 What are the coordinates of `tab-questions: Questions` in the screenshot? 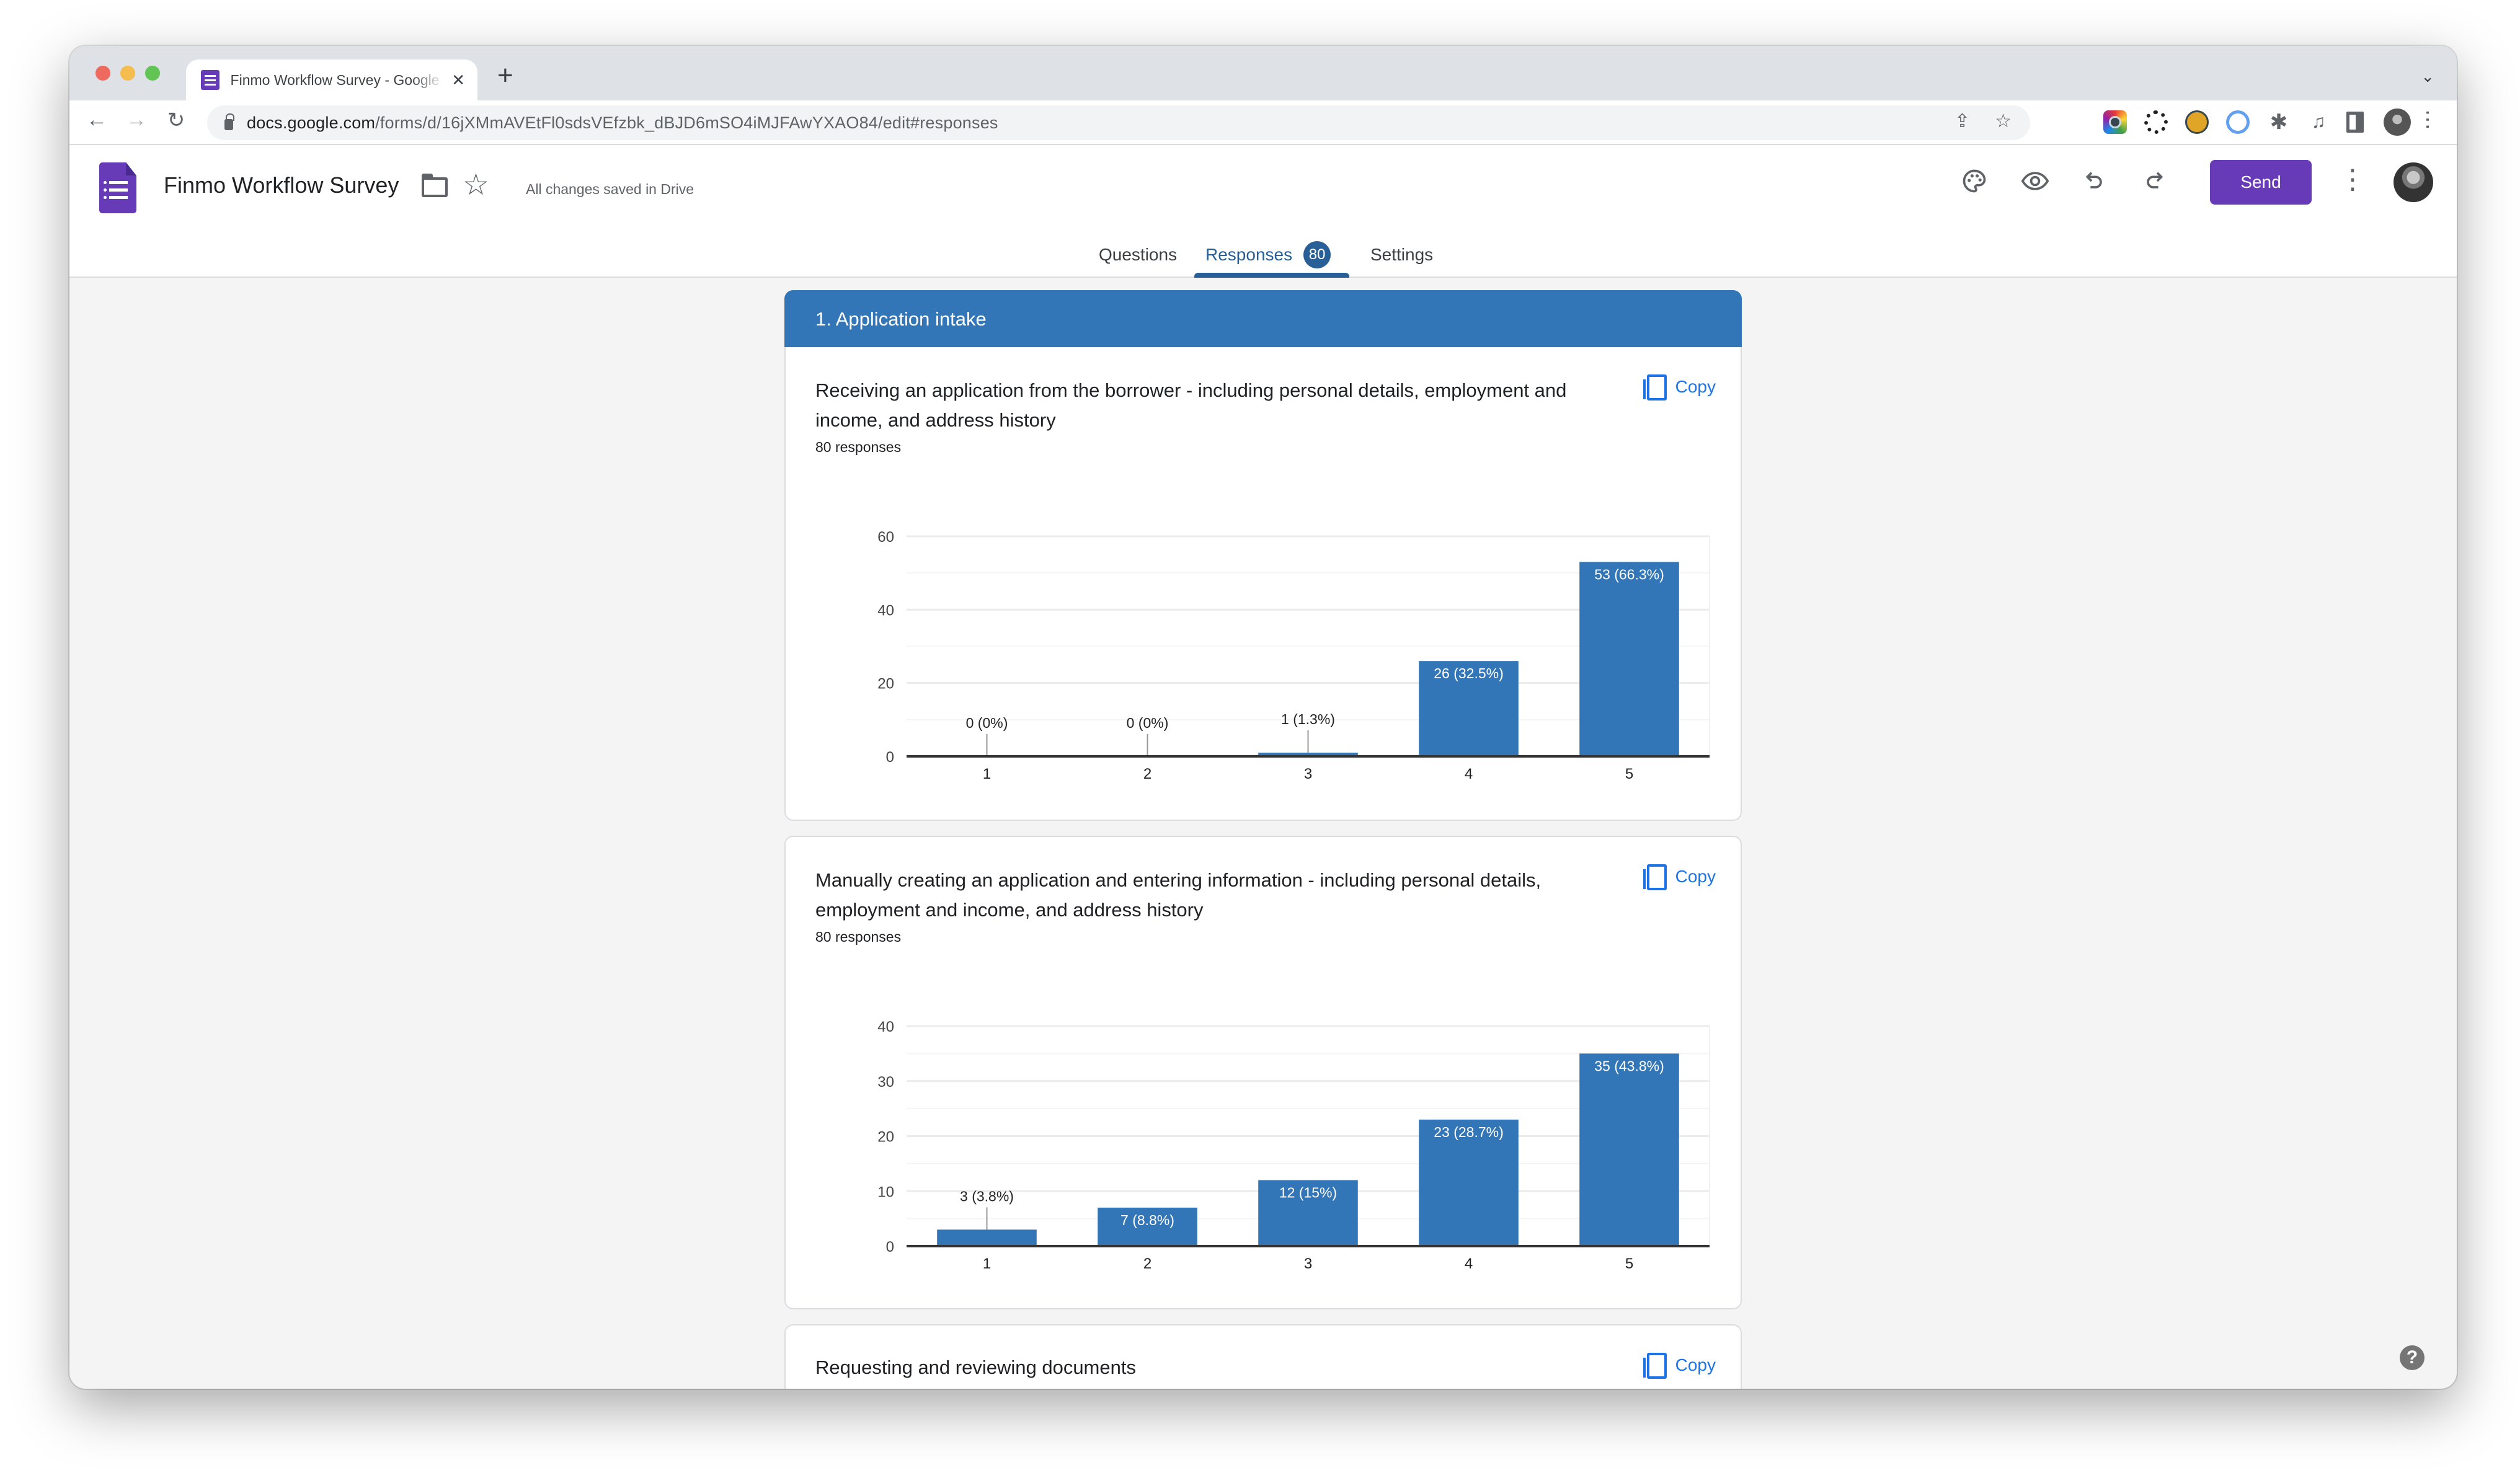 It's located at (1137, 255).